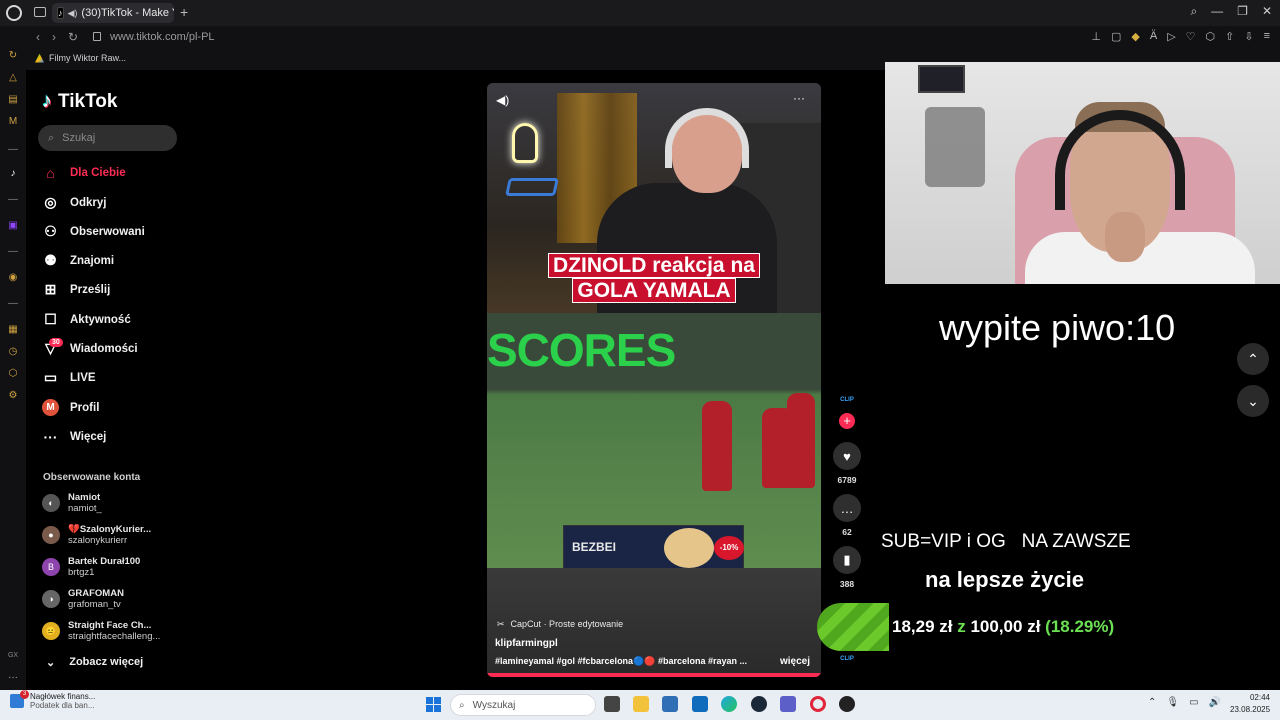 This screenshot has width=1280, height=720. Describe the element at coordinates (1248, 36) in the screenshot. I see `download-icon: ⇩` at that location.